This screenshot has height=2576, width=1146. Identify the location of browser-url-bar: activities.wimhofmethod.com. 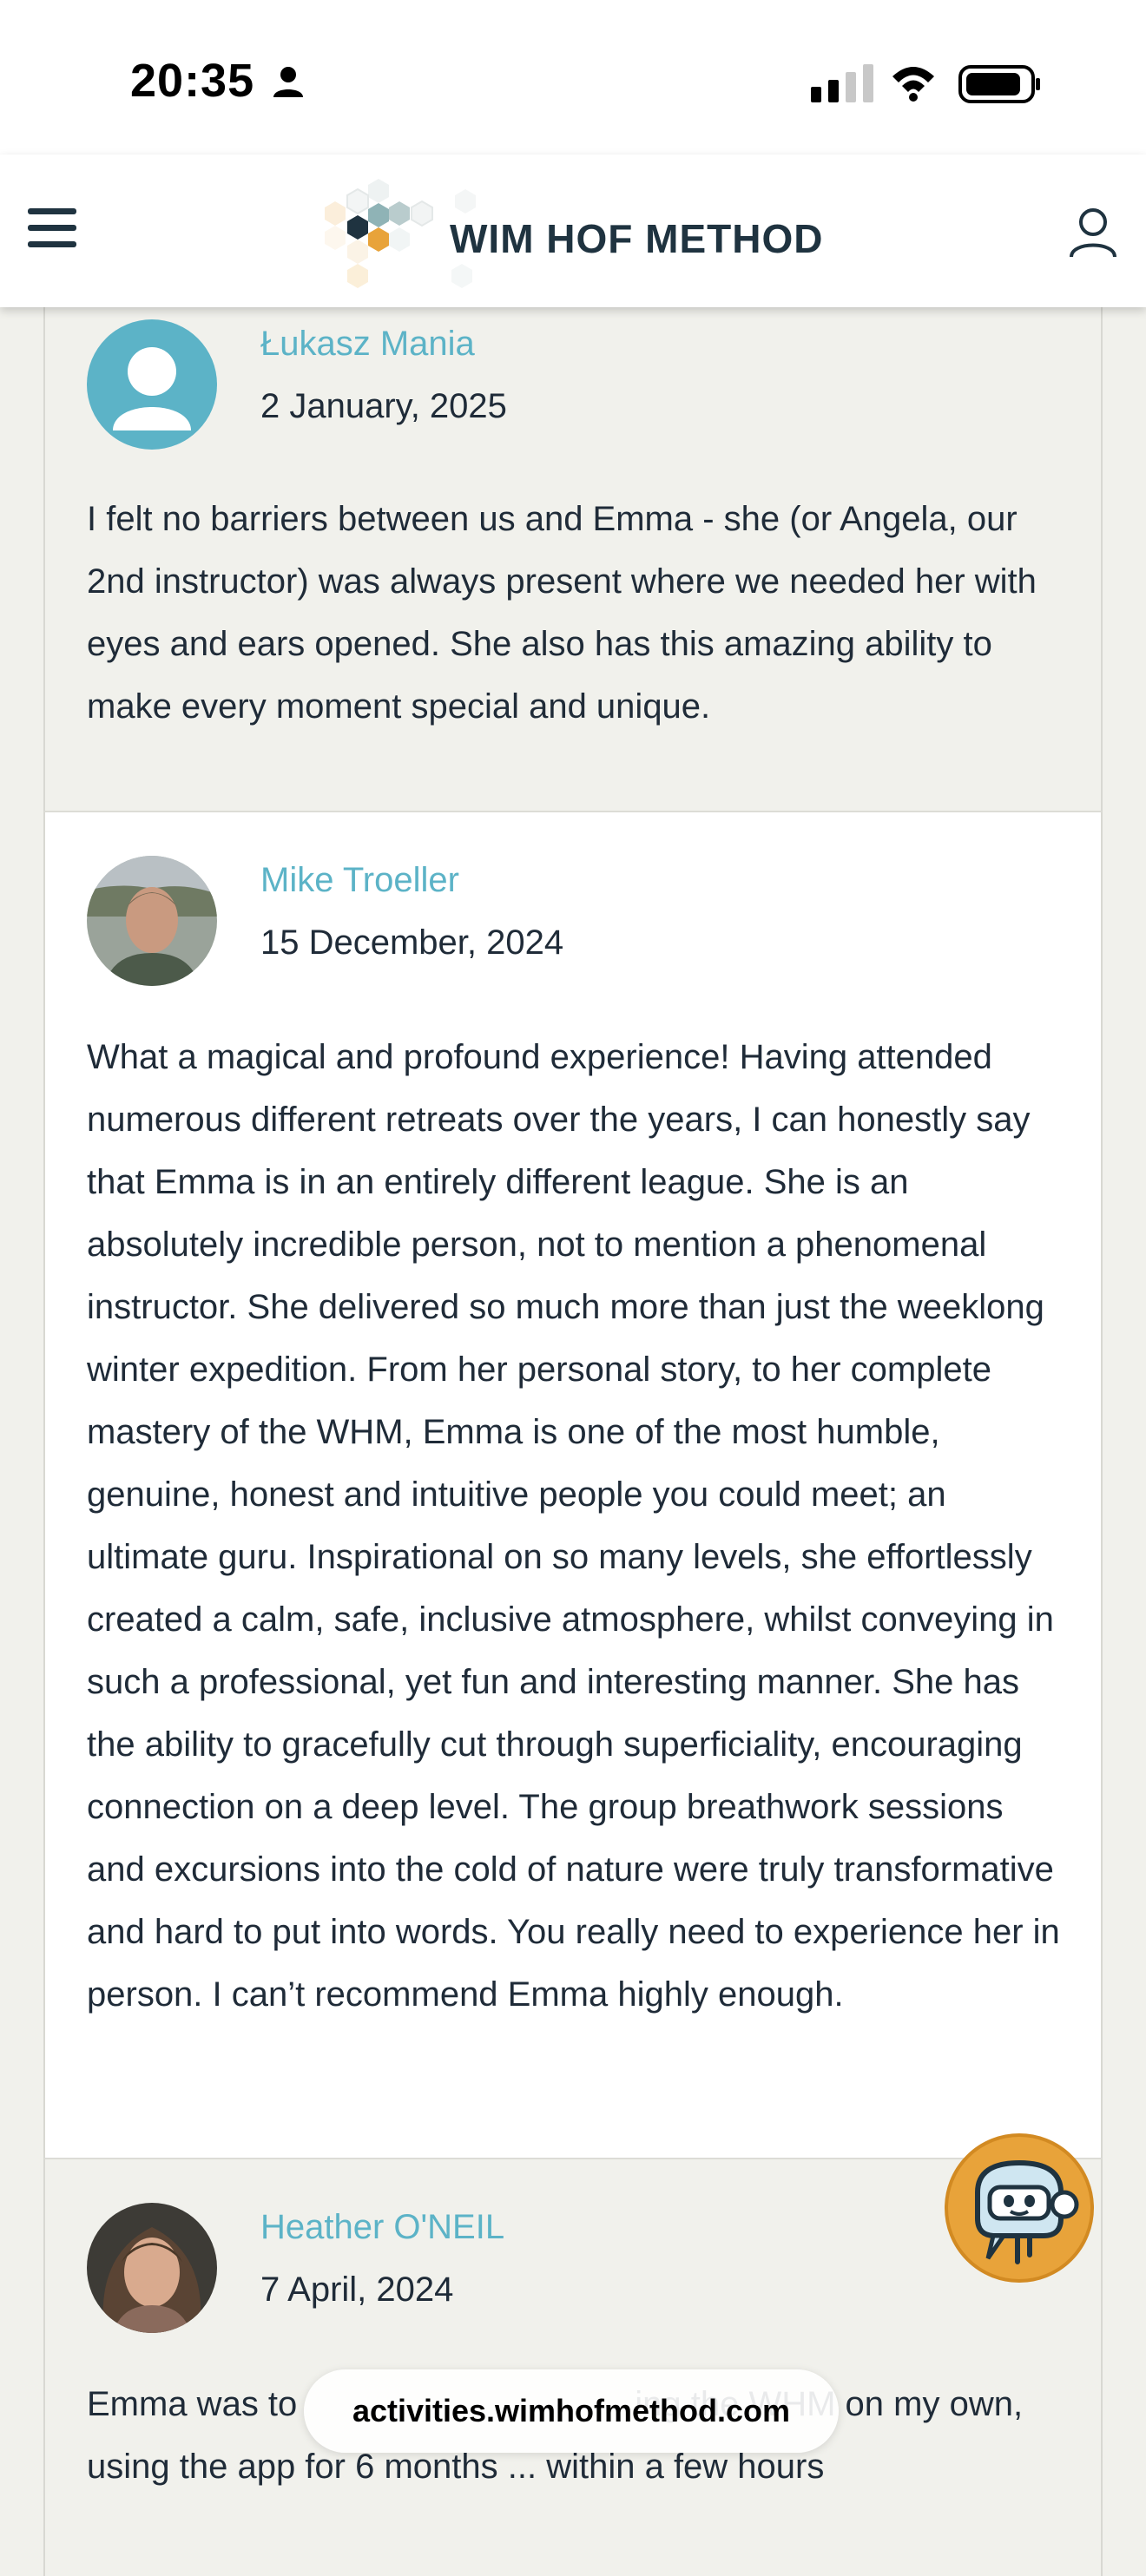
(571, 2411).